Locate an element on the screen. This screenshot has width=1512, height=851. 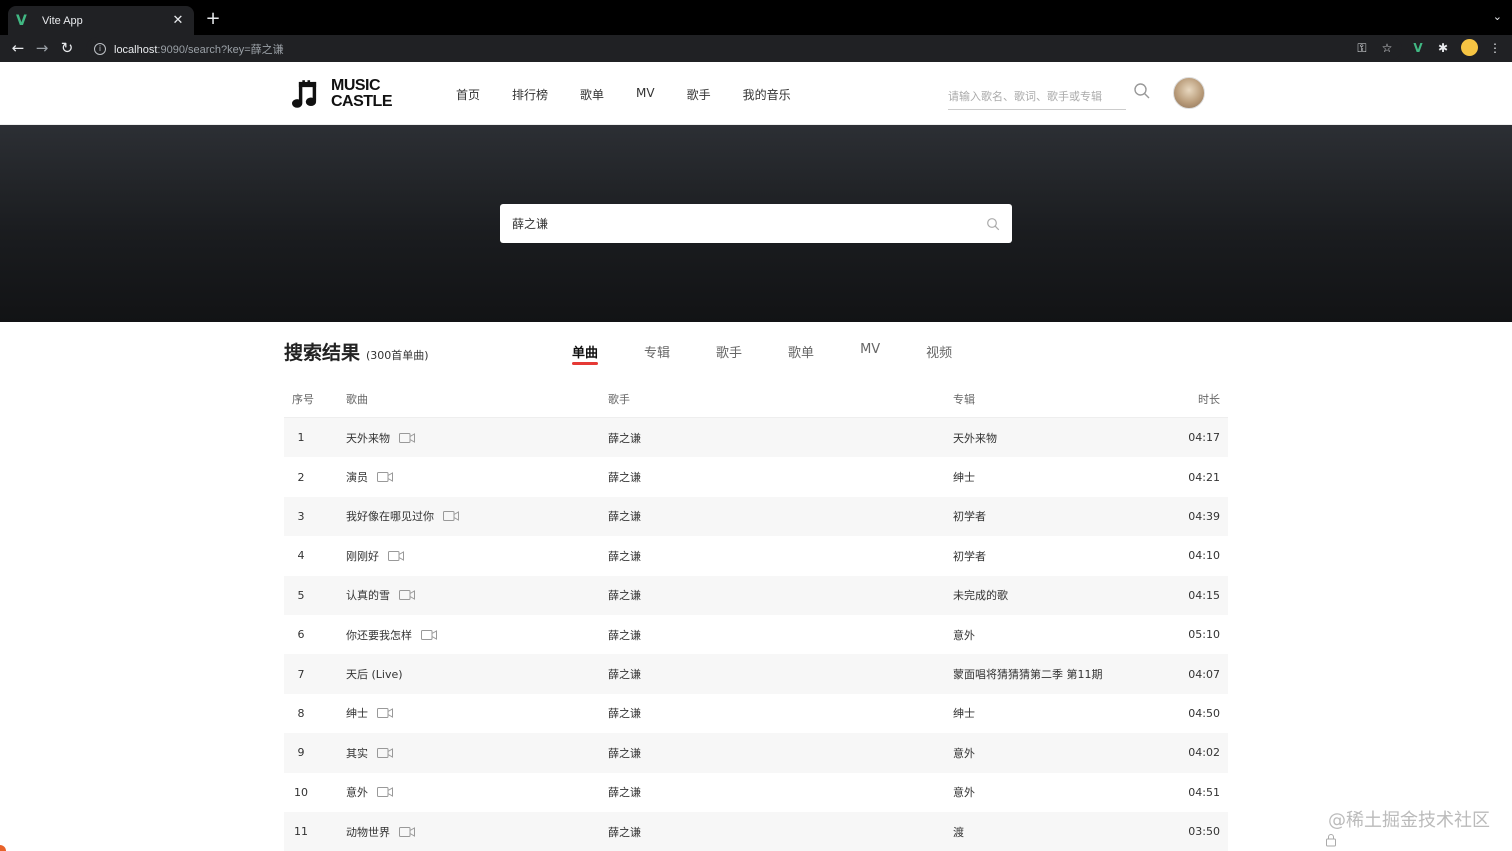
table-row: 9 其实 薛之谦 意外 04:02 is located at coordinates (756, 753).